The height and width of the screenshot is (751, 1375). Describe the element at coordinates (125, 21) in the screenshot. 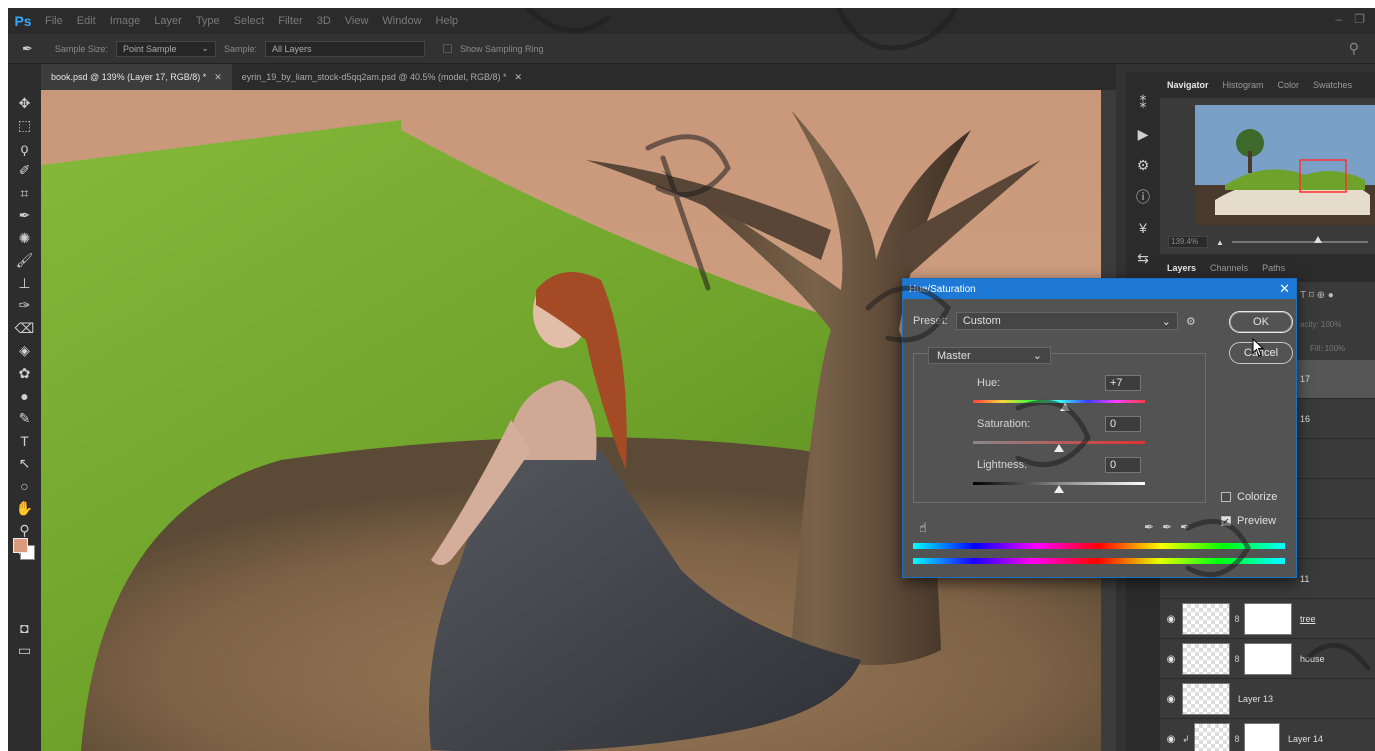

I see `menu-image: Image` at that location.